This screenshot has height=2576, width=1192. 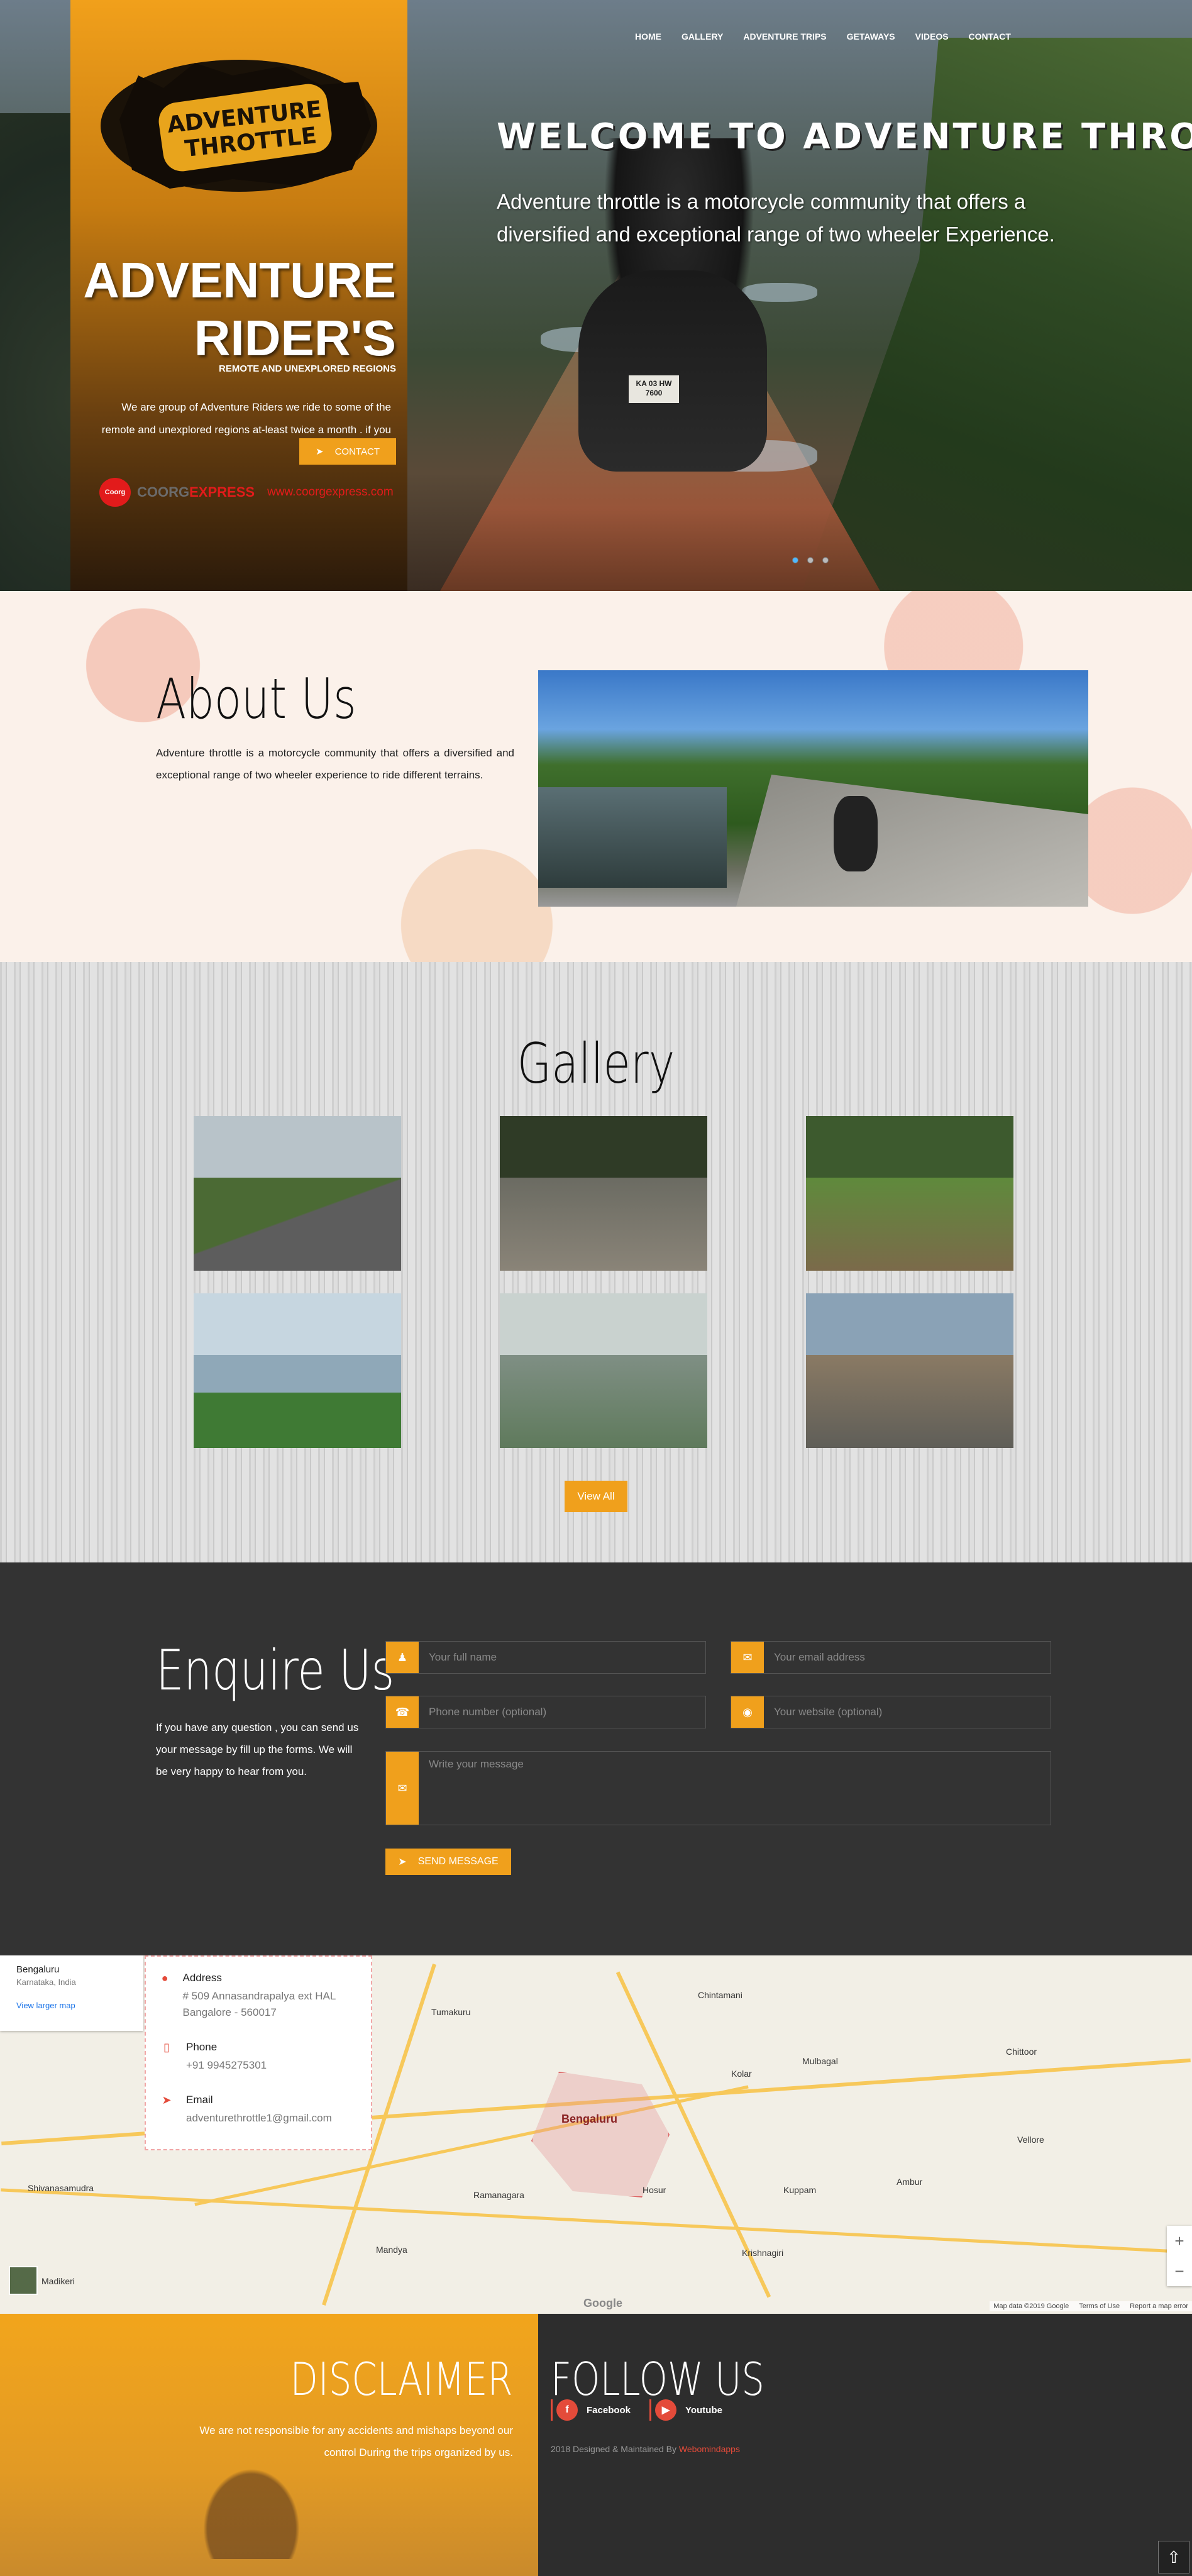 I want to click on phone-icon: ☎, so click(x=402, y=1712).